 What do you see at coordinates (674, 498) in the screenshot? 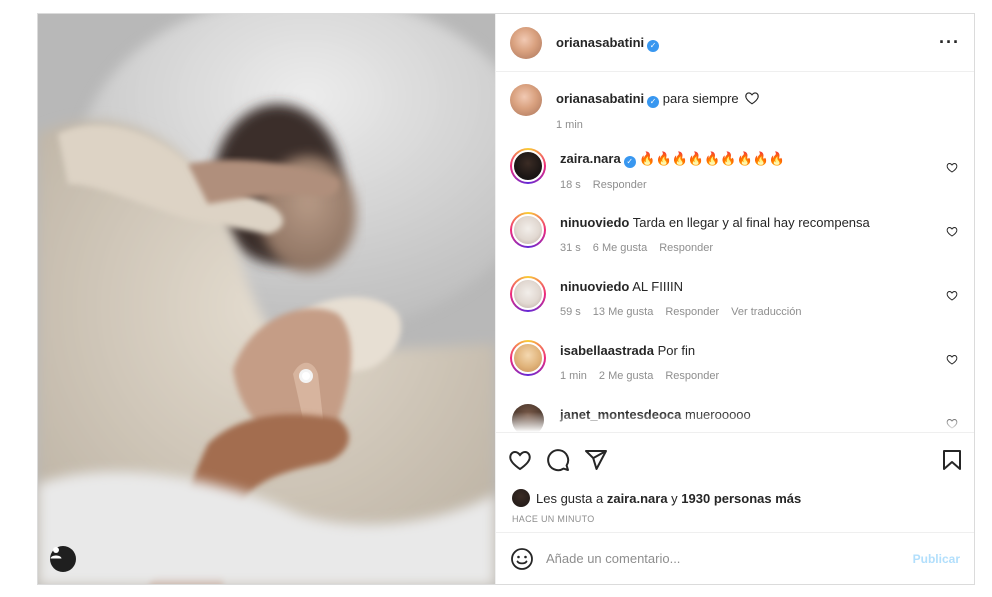
I see `likes-connector: y` at bounding box center [674, 498].